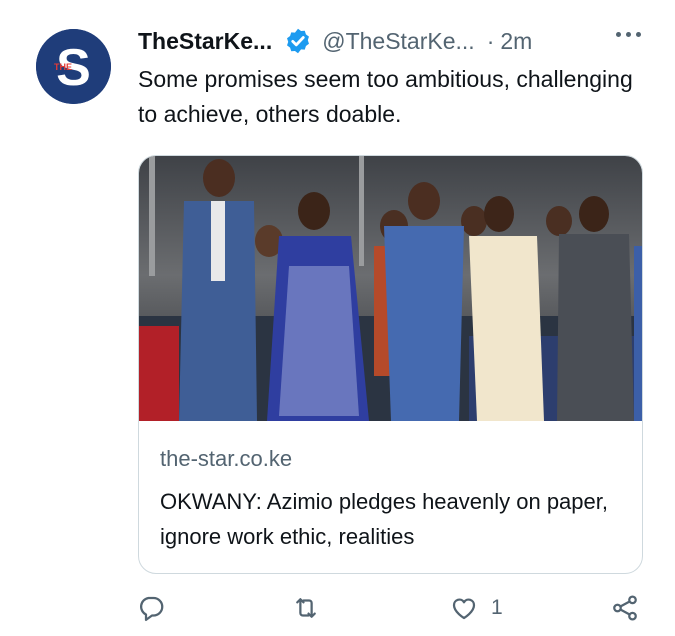 The width and height of the screenshot is (675, 636). I want to click on card-domain: the-star.co.ke, so click(226, 458).